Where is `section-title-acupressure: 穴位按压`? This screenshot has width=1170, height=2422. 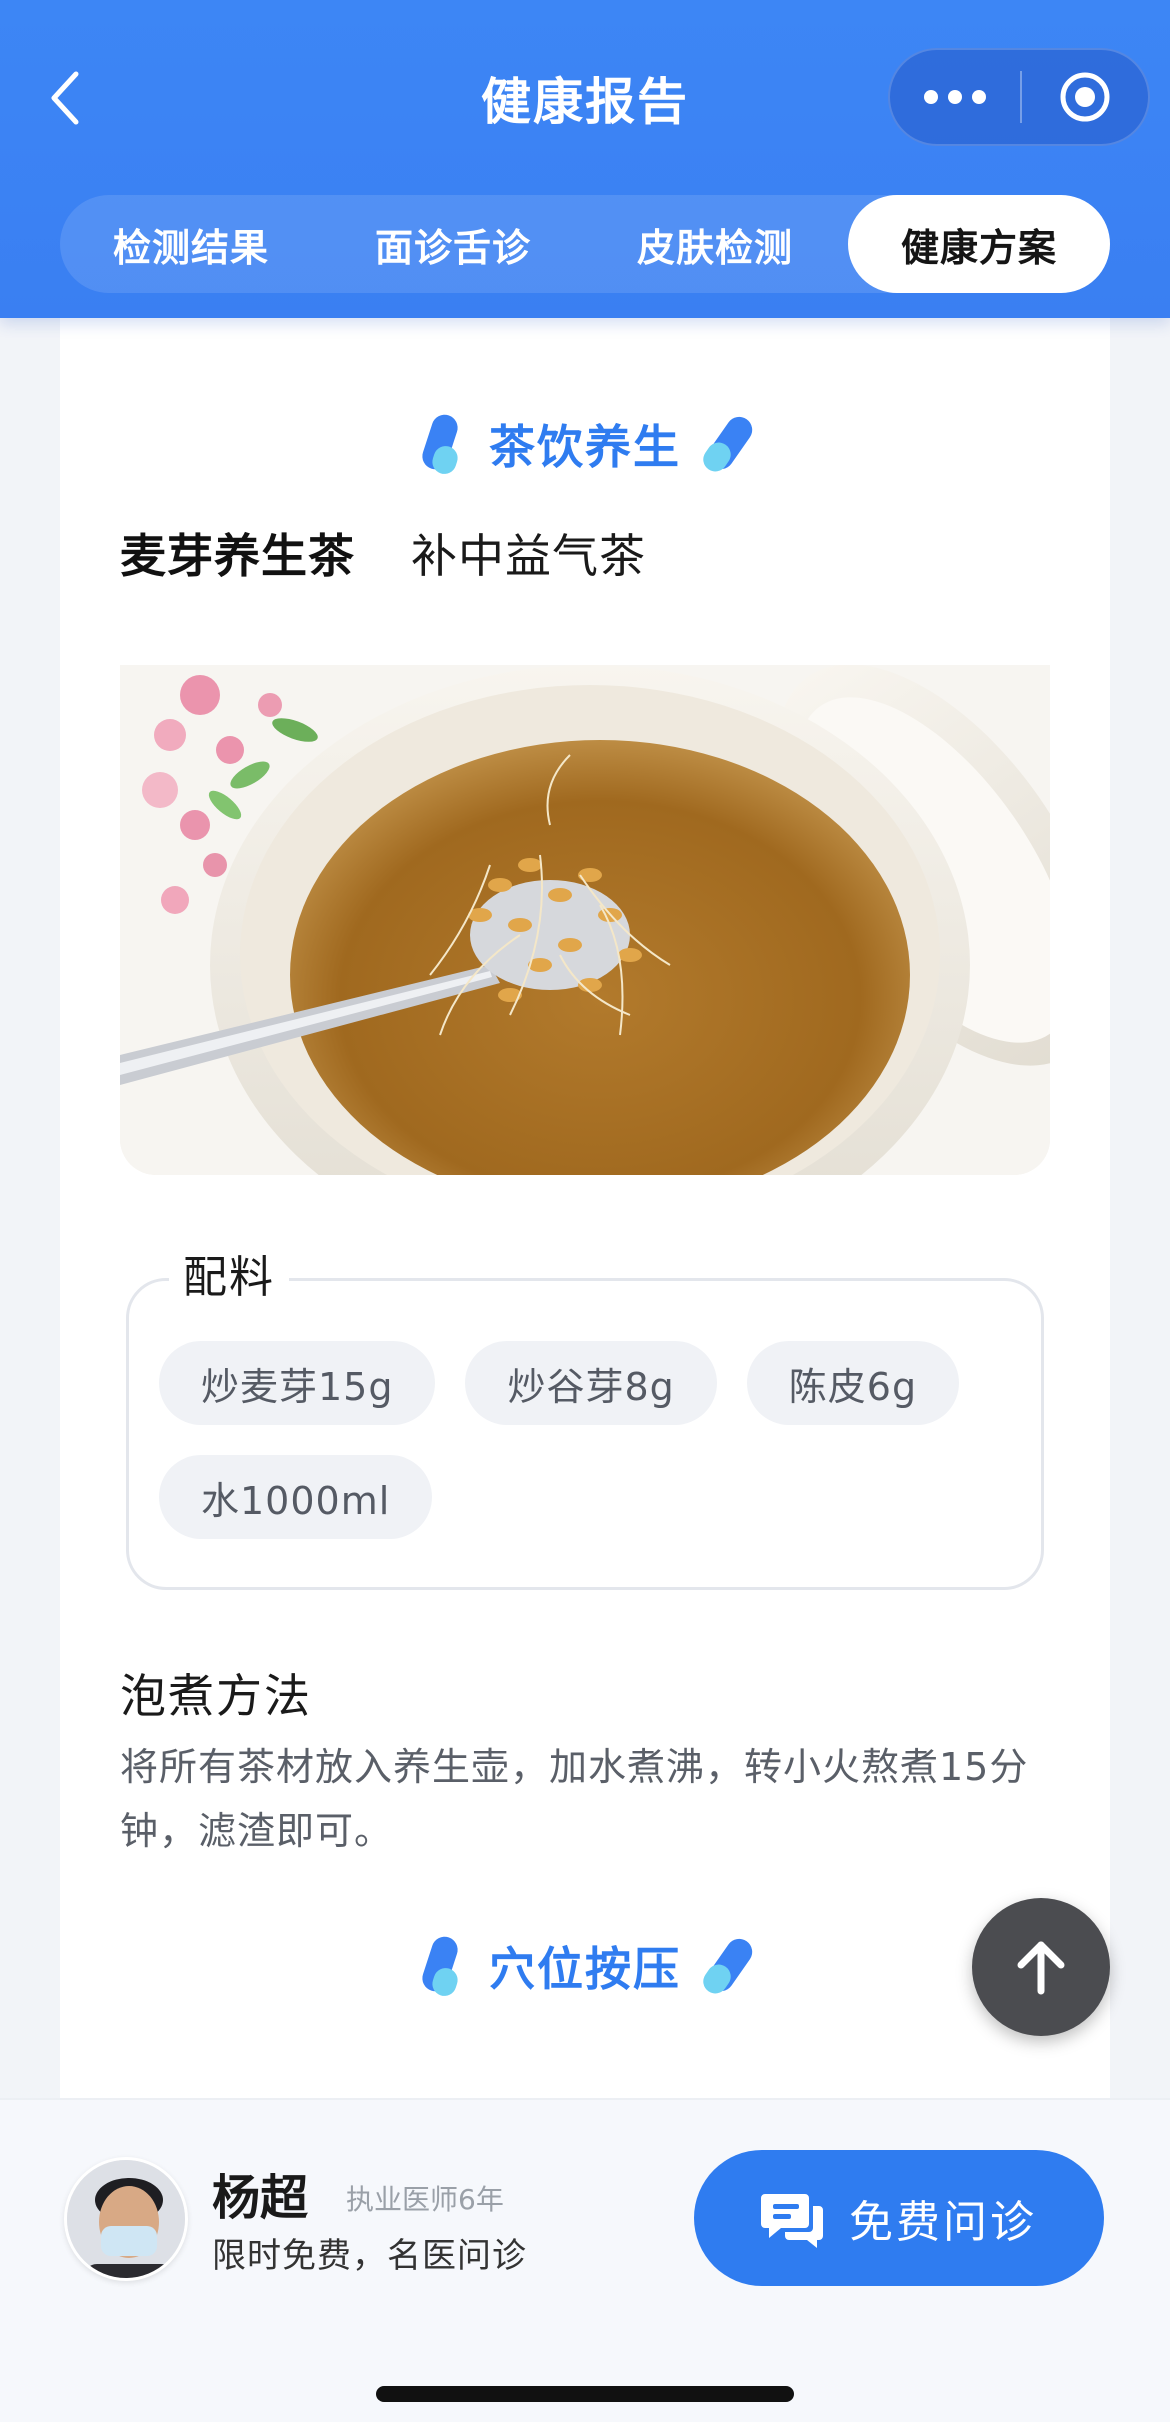
section-title-acupressure: 穴位按压 is located at coordinates (585, 1966).